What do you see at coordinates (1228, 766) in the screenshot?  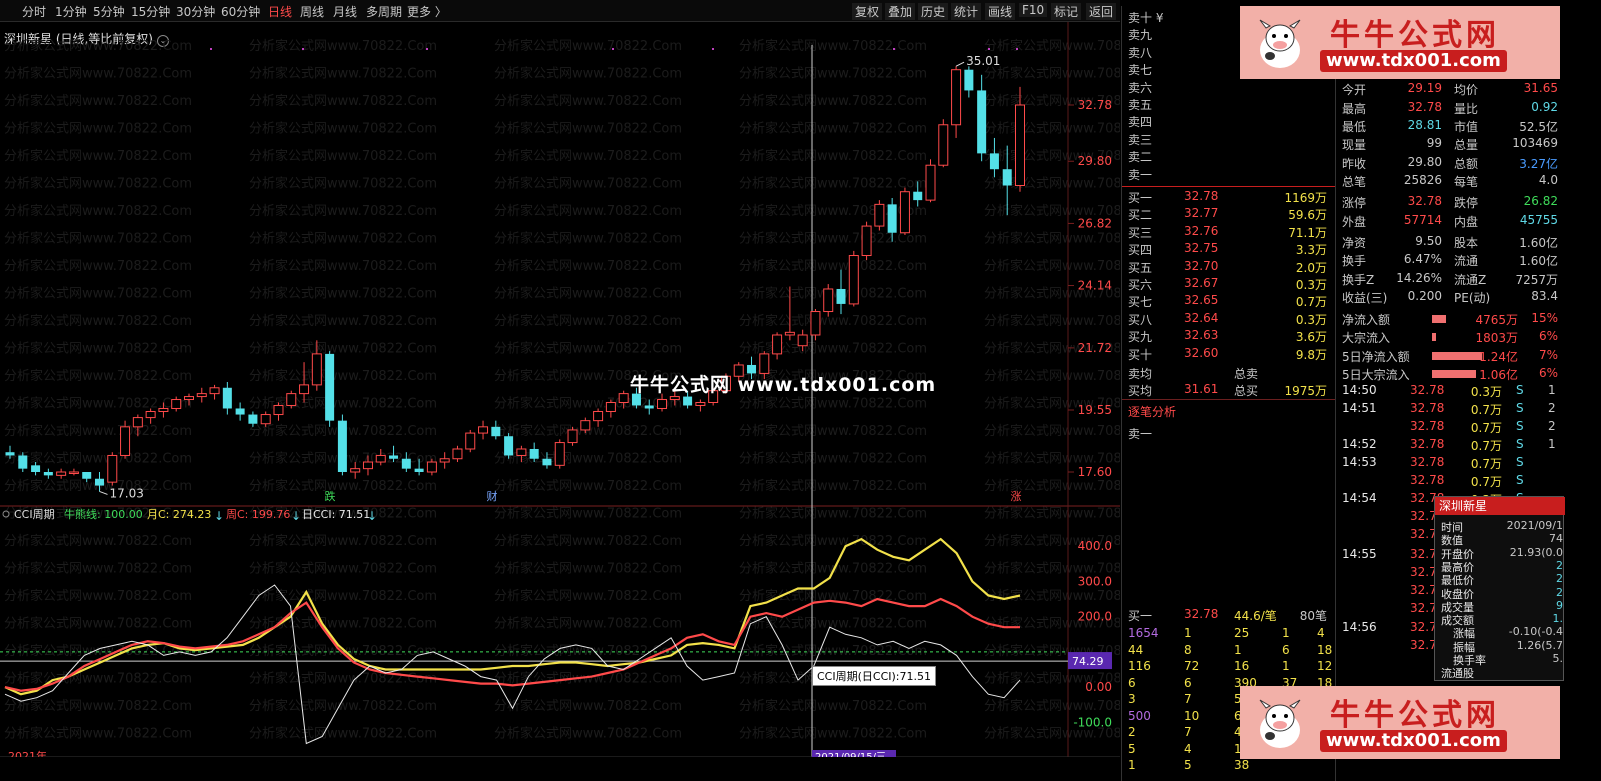 I see `bid-queue-row: 1 5 38` at bounding box center [1228, 766].